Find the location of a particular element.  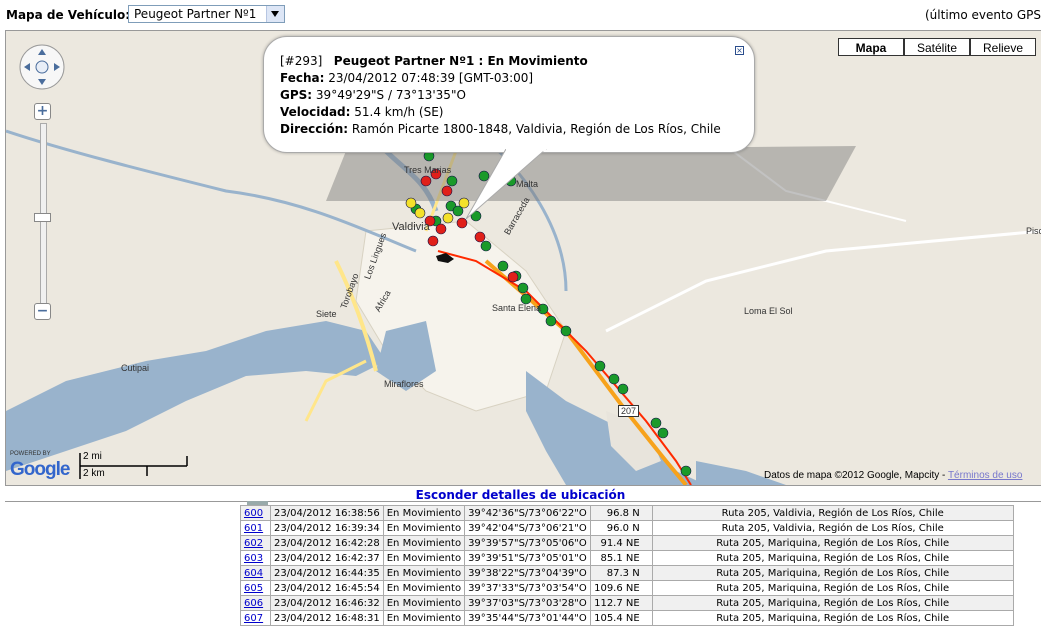

info-direccion-label: Dirección: is located at coordinates (314, 129).